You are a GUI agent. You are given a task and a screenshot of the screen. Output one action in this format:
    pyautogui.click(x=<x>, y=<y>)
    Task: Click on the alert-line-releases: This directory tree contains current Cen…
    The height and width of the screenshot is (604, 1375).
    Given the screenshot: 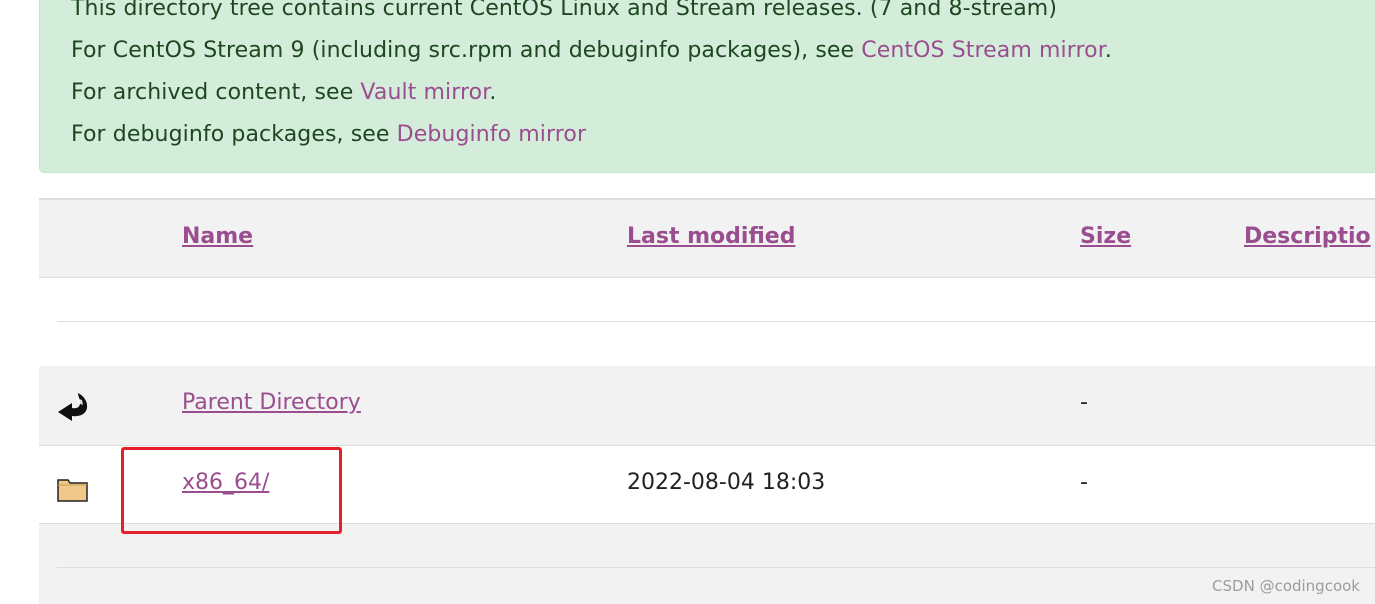 What is the action you would take?
    pyautogui.click(x=564, y=12)
    